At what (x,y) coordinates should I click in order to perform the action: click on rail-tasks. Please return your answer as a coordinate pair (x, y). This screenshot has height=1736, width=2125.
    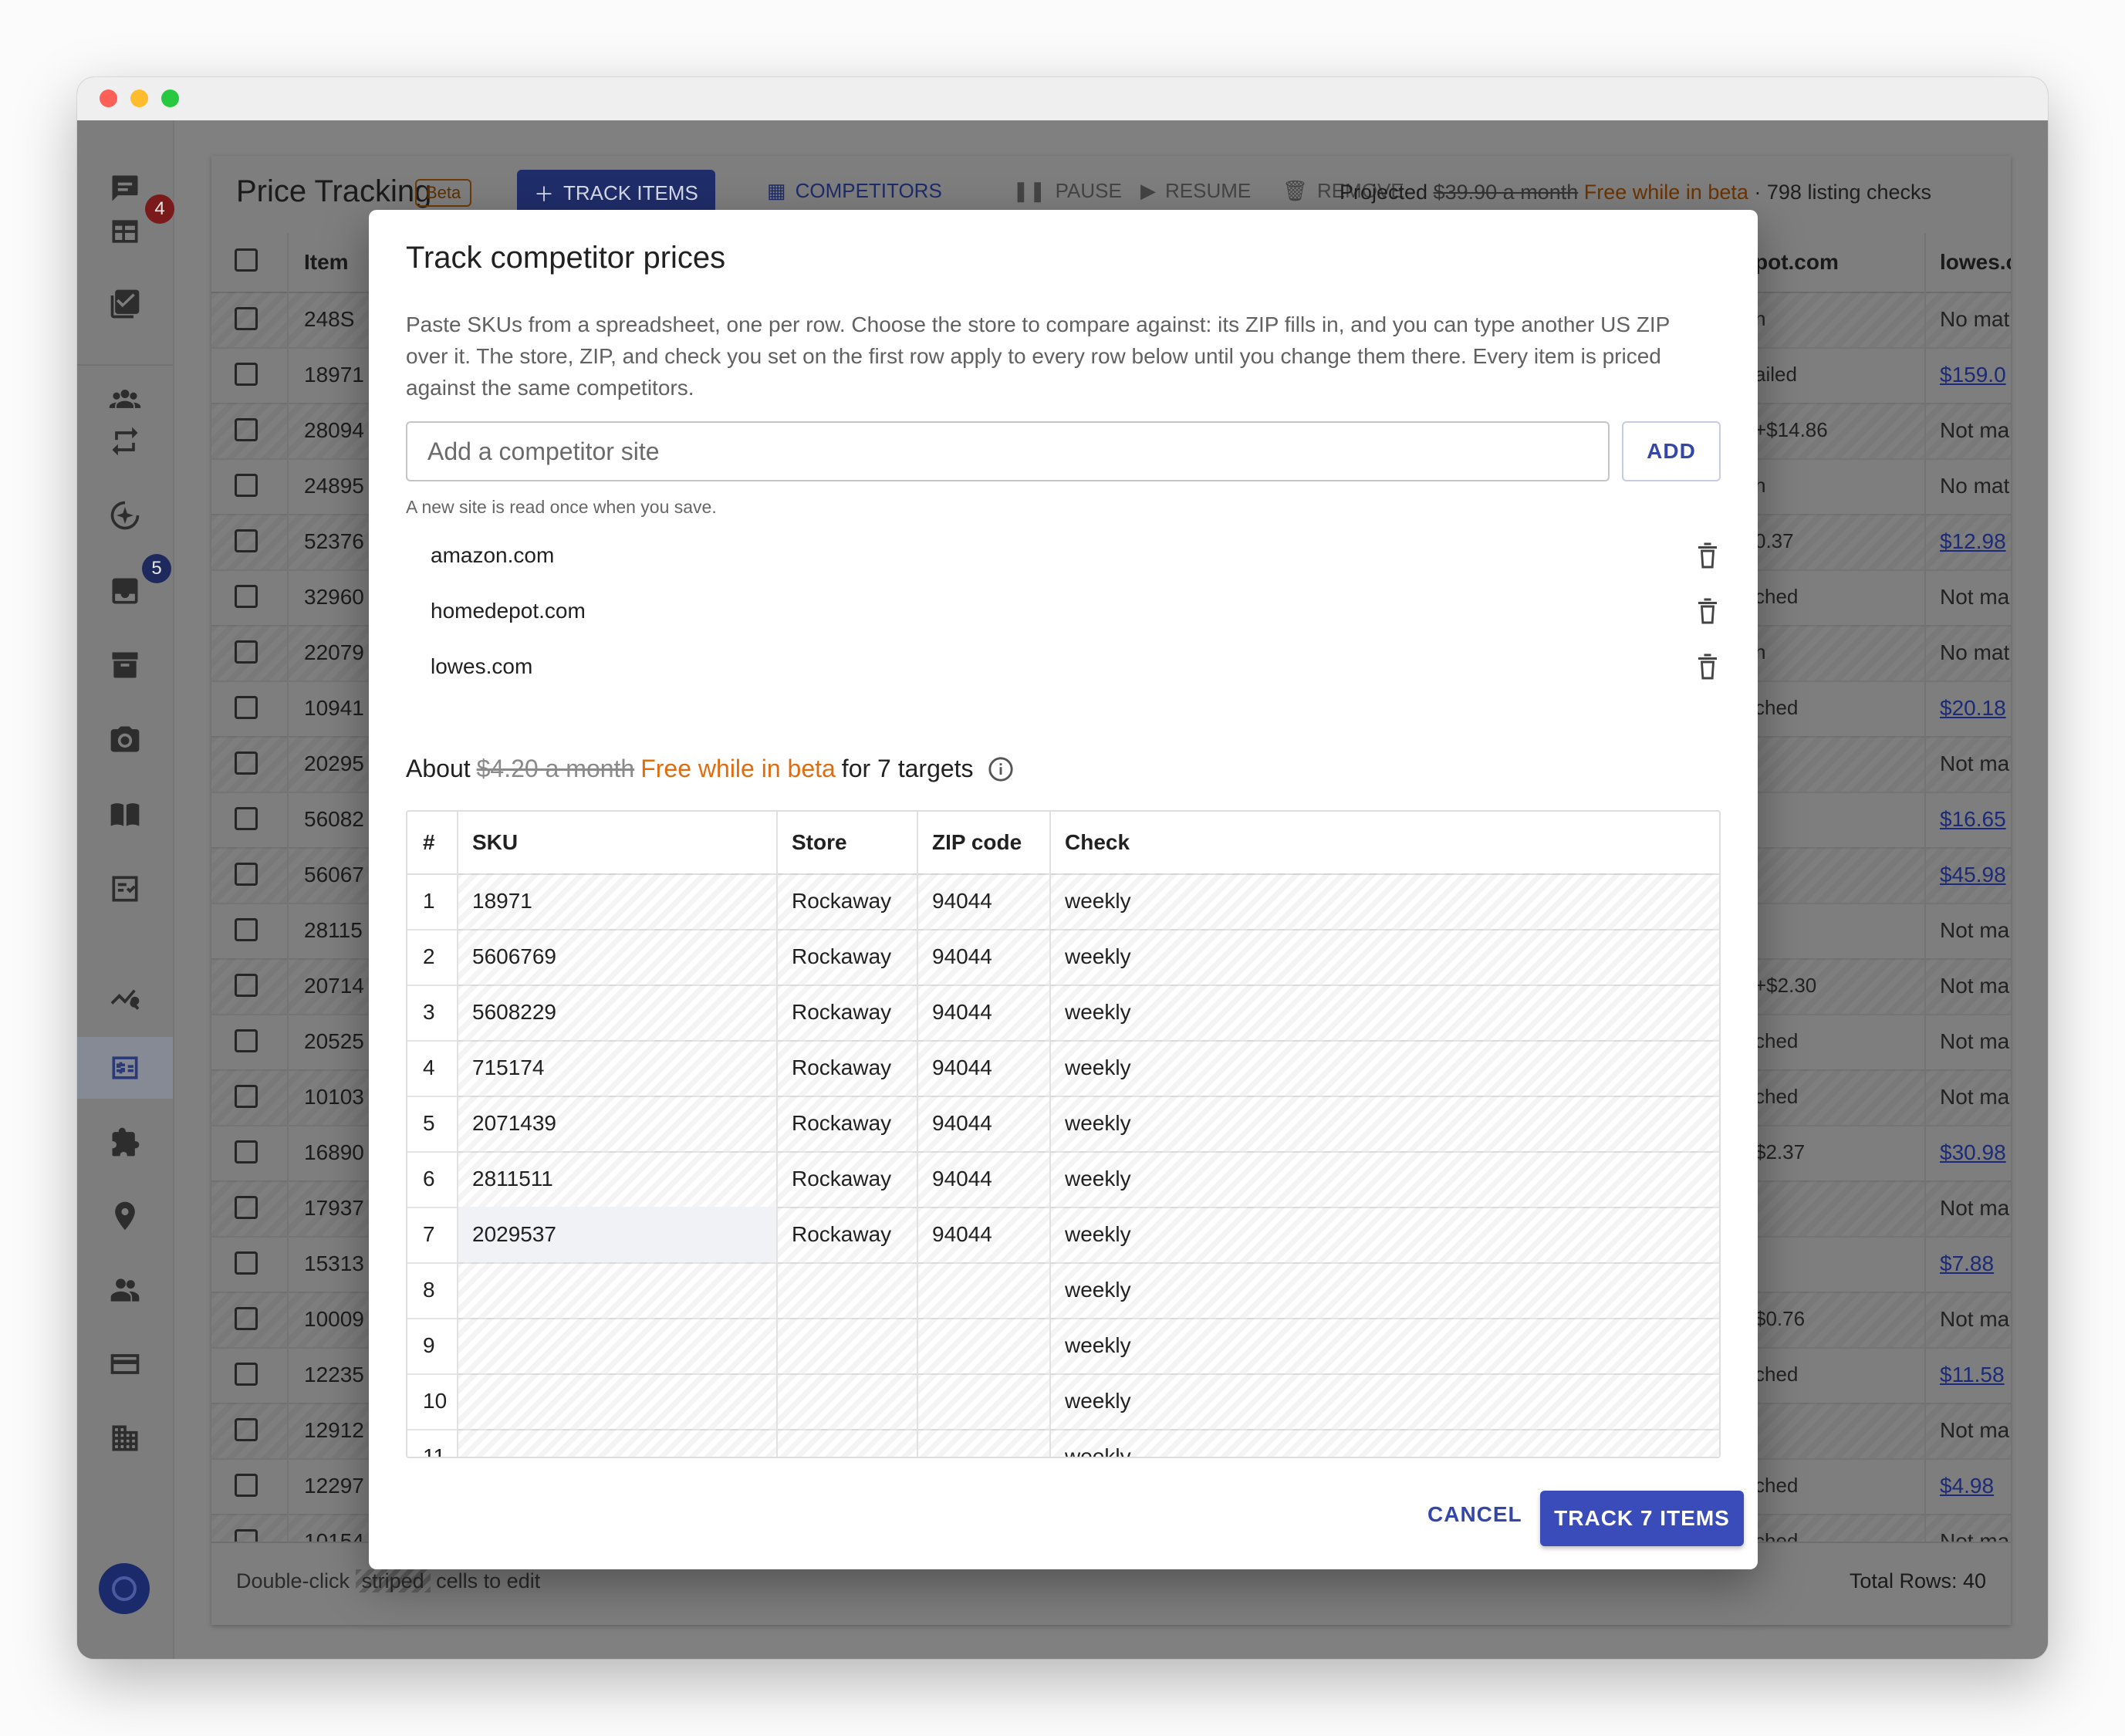
    Looking at the image, I should click on (125, 304).